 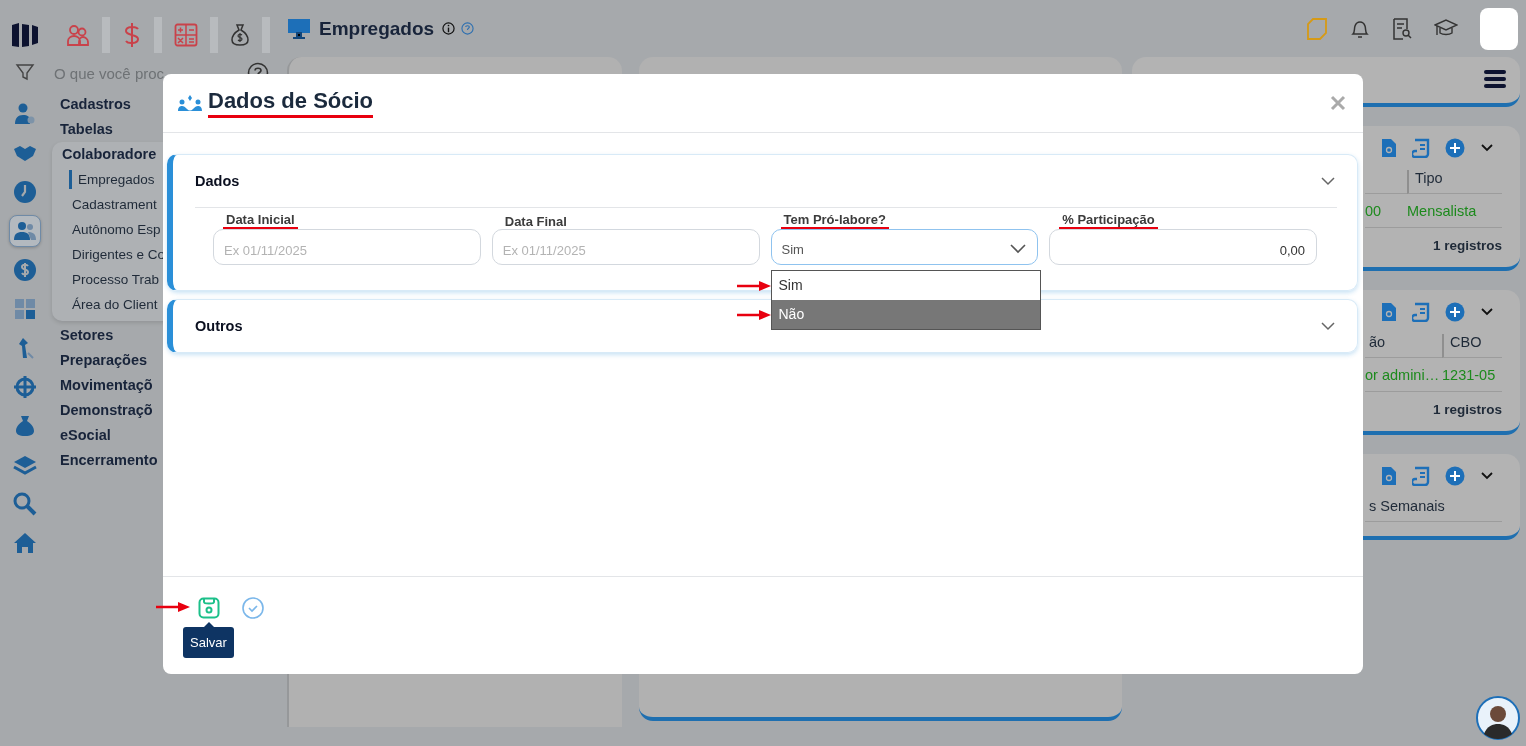 I want to click on column-header: Tipo, so click(x=1454, y=182).